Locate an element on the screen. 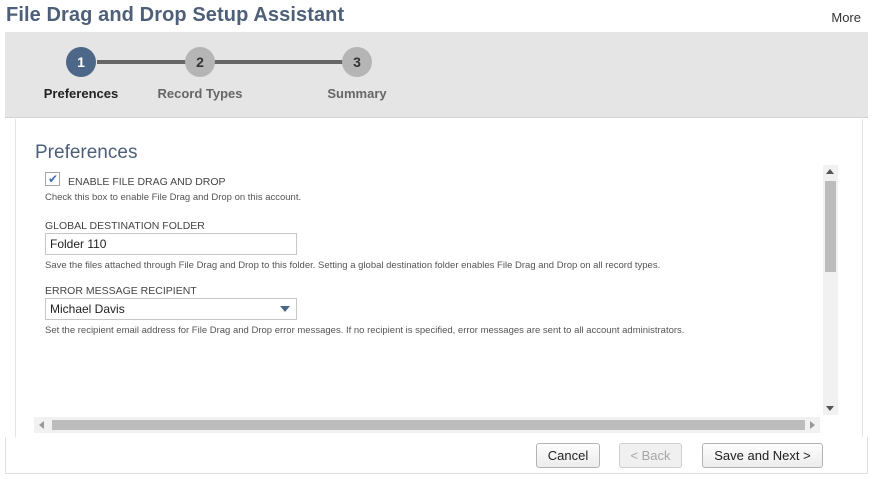  scroll-up-icon is located at coordinates (830, 171).